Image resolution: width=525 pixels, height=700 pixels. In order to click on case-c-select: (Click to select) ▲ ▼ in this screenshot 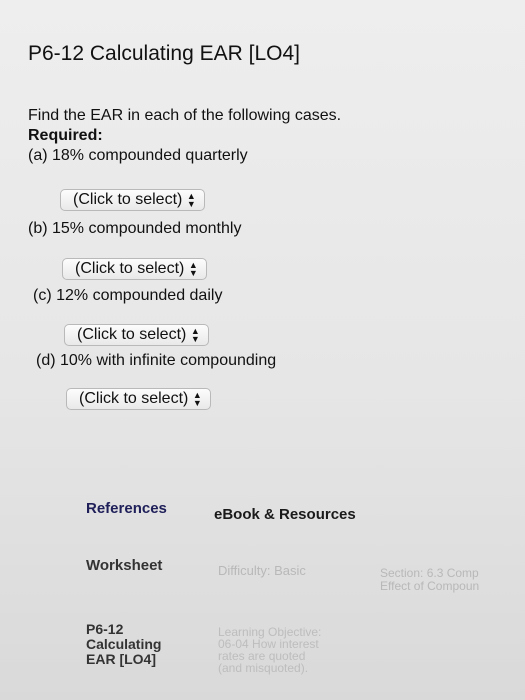, I will do `click(137, 335)`.